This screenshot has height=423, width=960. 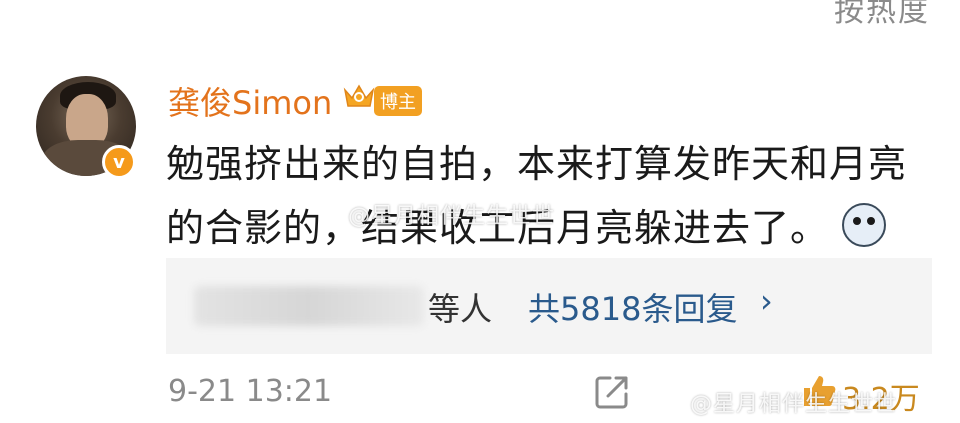 I want to click on reply-suffix: 等人, so click(x=460, y=309).